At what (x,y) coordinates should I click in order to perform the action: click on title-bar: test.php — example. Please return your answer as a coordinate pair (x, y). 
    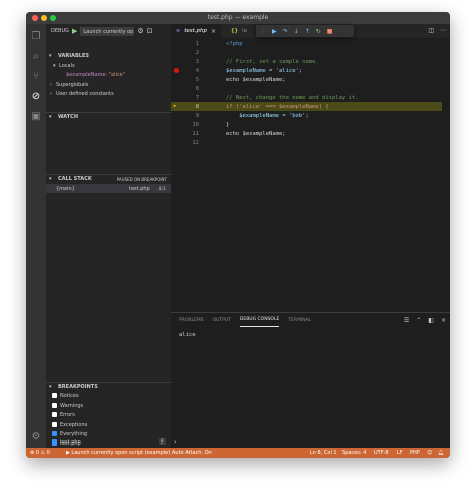
    Looking at the image, I should click on (238, 18).